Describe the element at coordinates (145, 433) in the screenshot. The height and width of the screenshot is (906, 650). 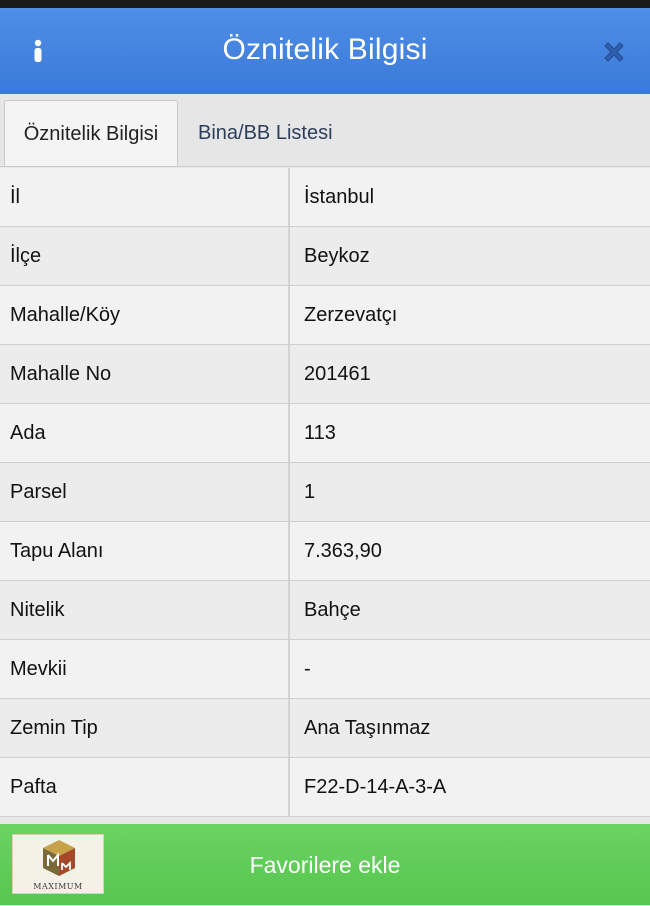
I see `row-label: Ada` at that location.